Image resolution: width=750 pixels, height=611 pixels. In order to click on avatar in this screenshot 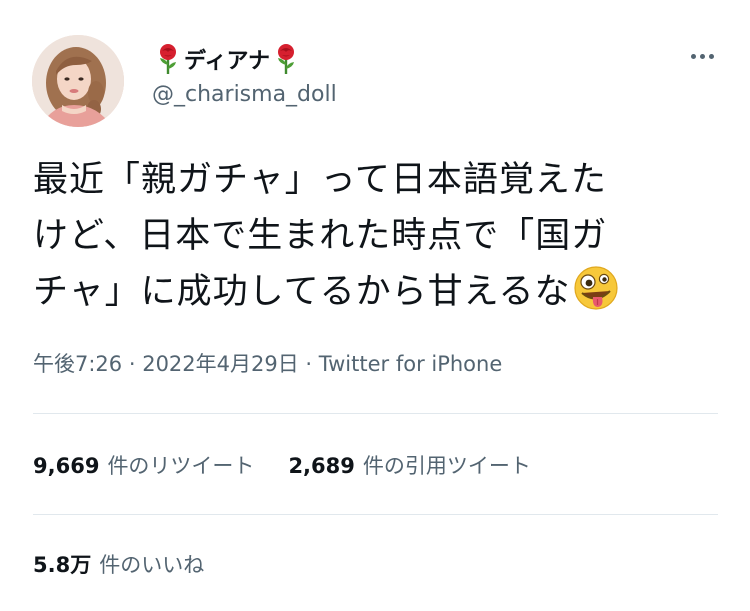, I will do `click(78, 81)`.